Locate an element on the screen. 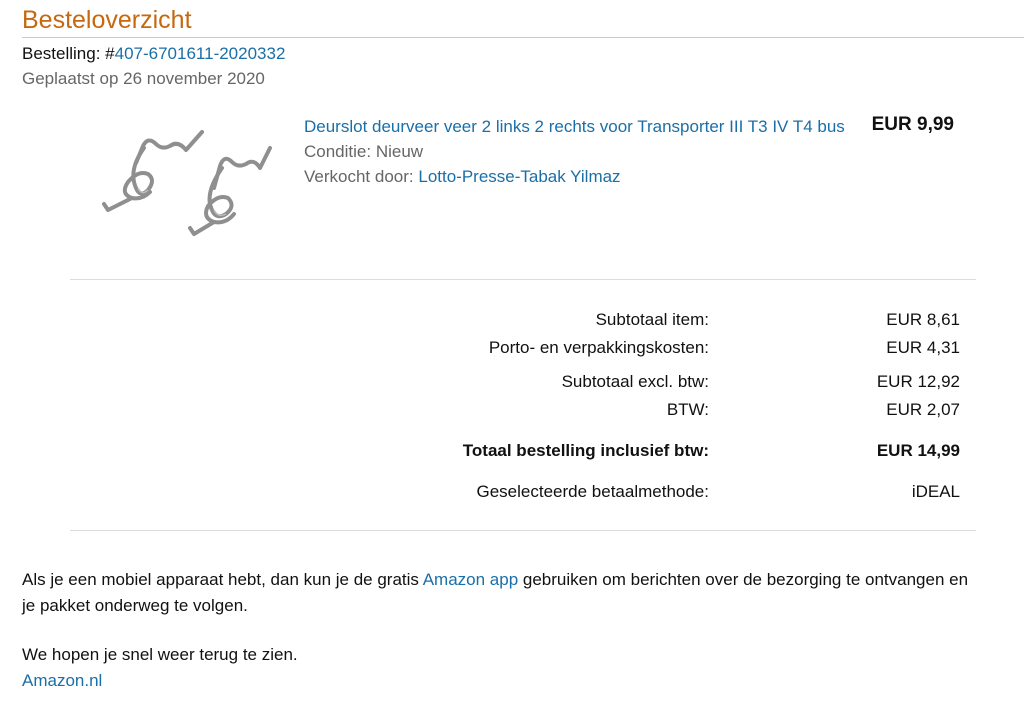 The height and width of the screenshot is (705, 1024). product-seller: Verkocht door: Lotto-Presse-Tabak Yilmaz is located at coordinates (576, 176).